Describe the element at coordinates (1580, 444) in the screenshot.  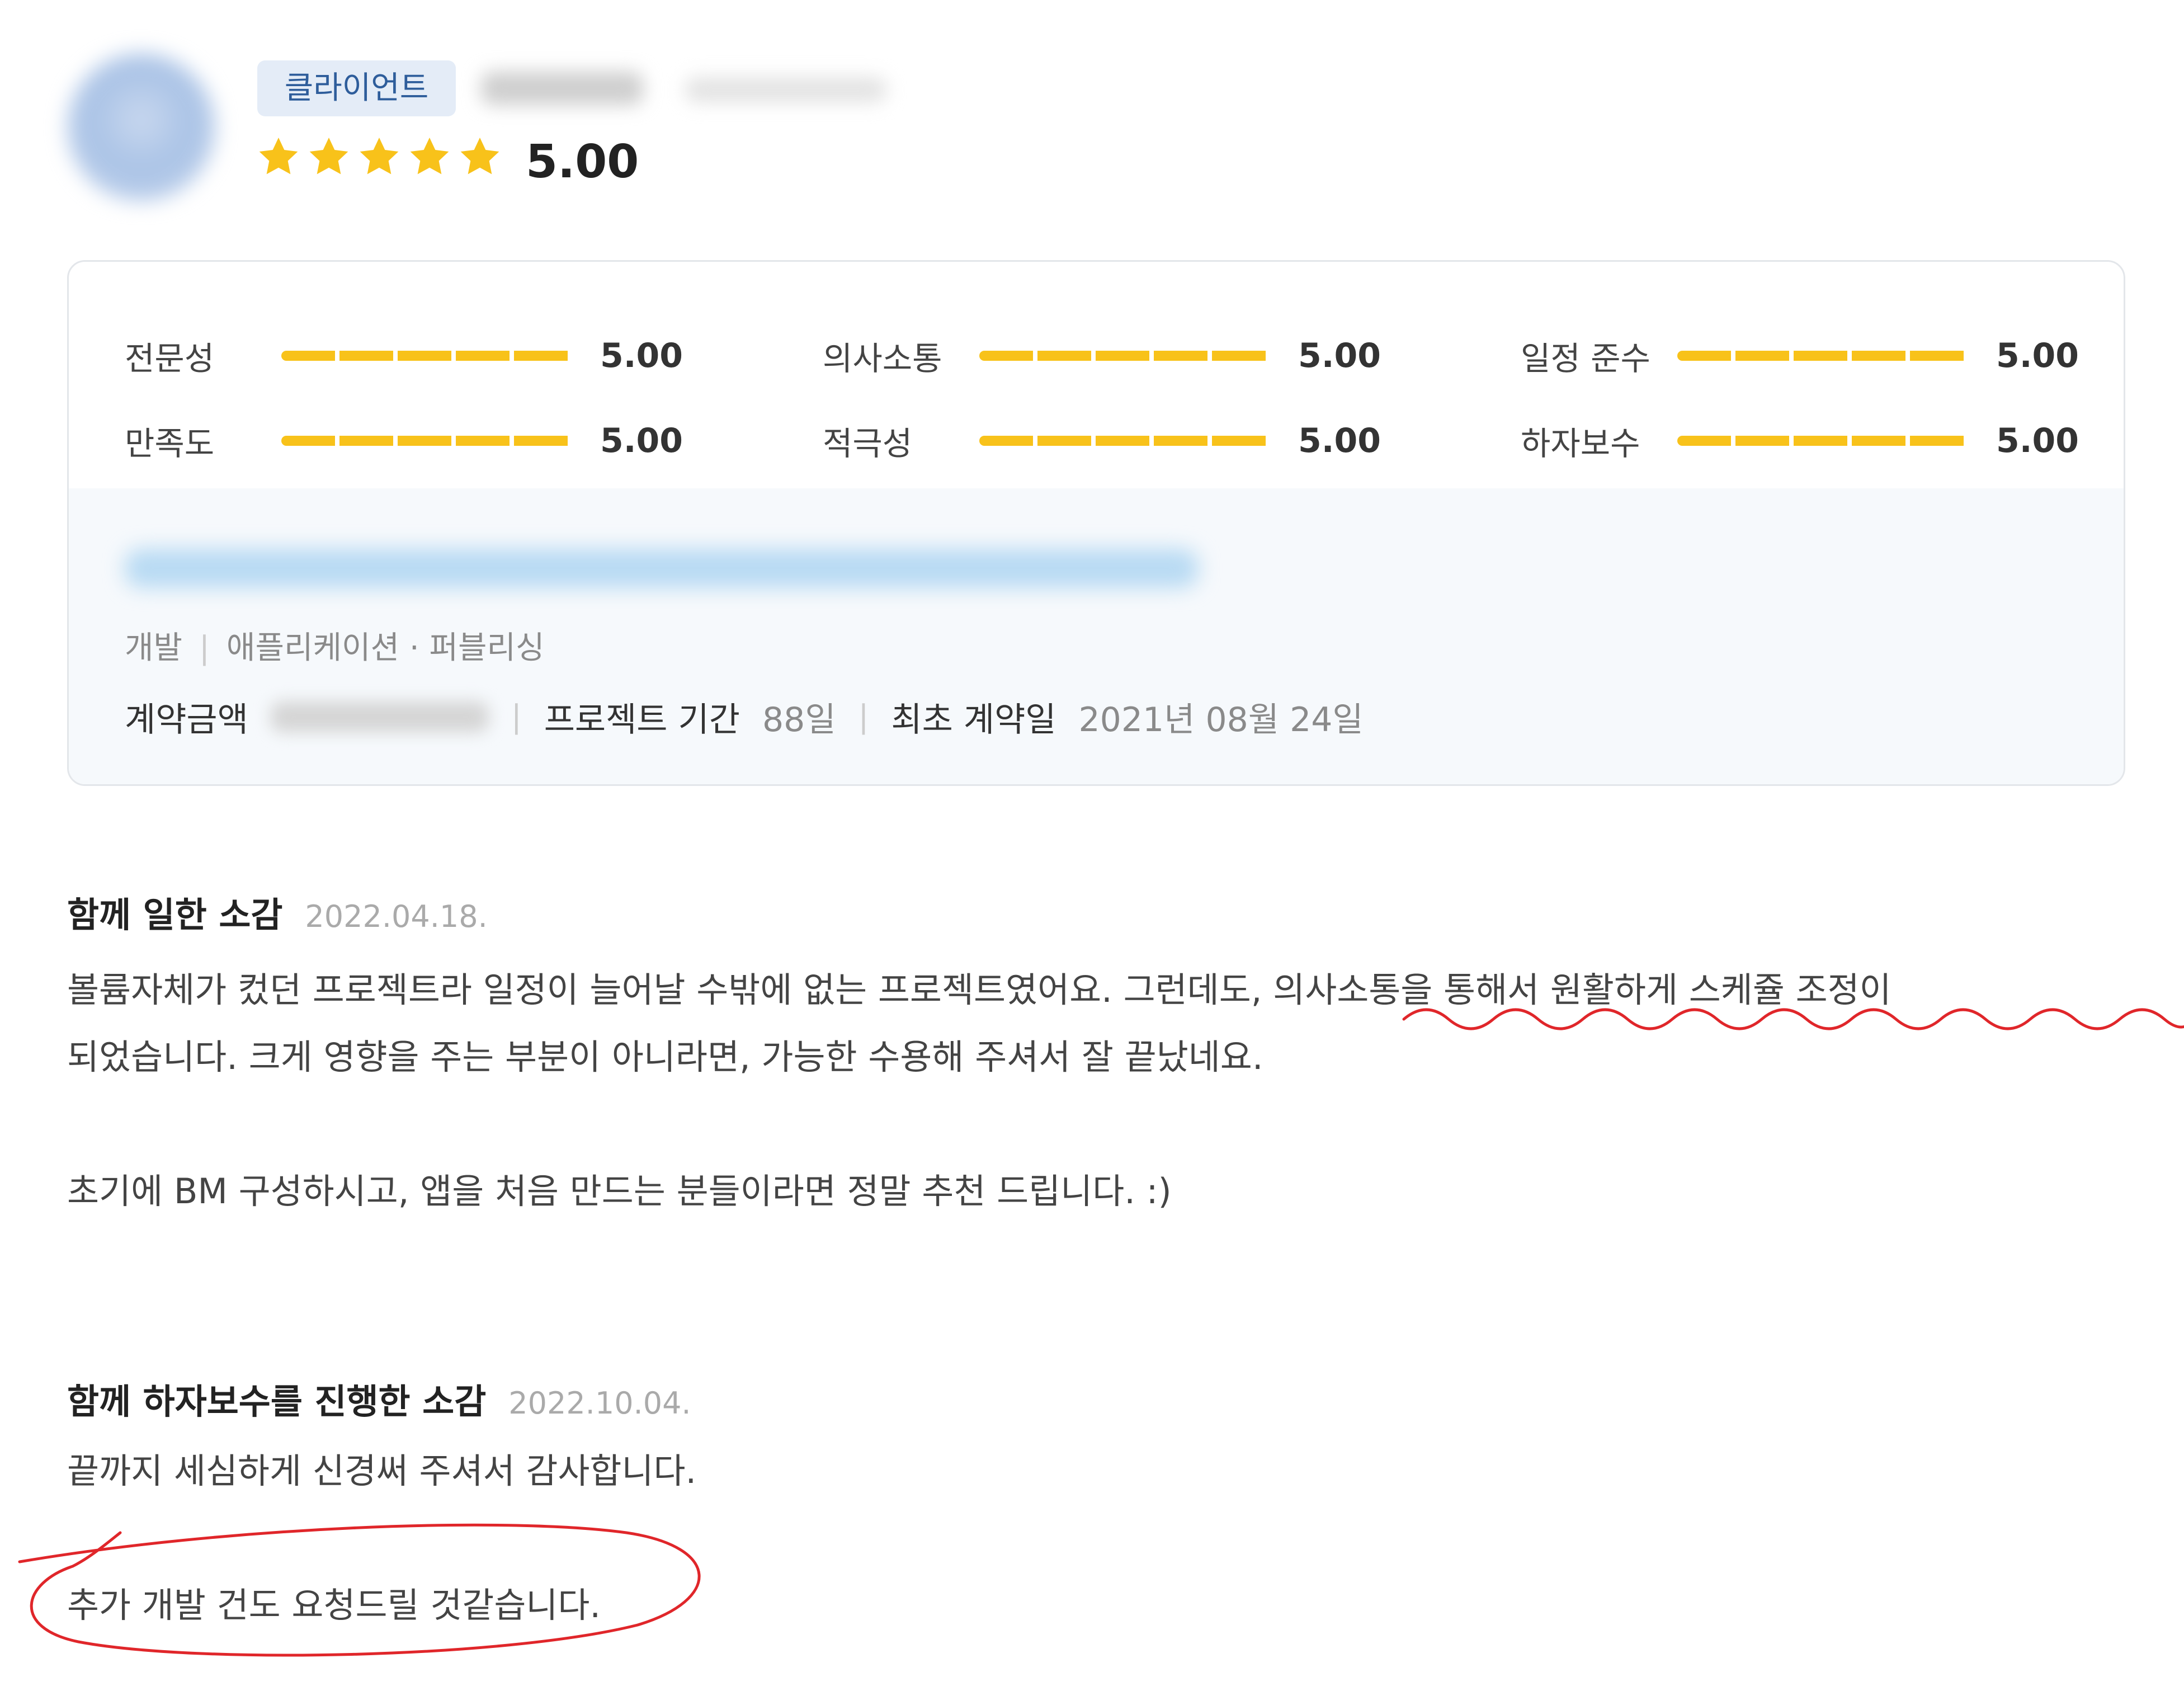
I see `rating-label: 하자보수` at that location.